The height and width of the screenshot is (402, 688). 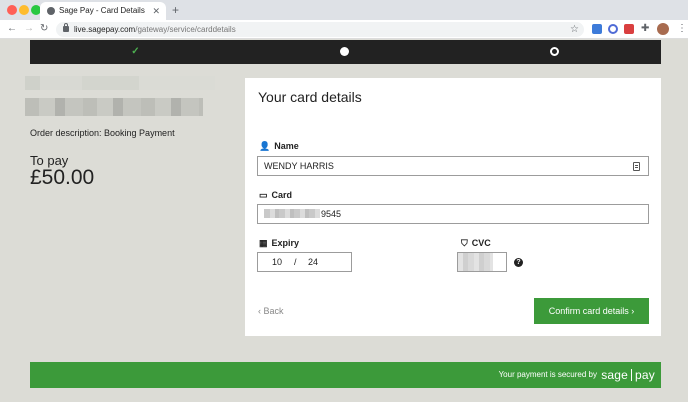 I want to click on name-label: 👤 Name, so click(x=279, y=146).